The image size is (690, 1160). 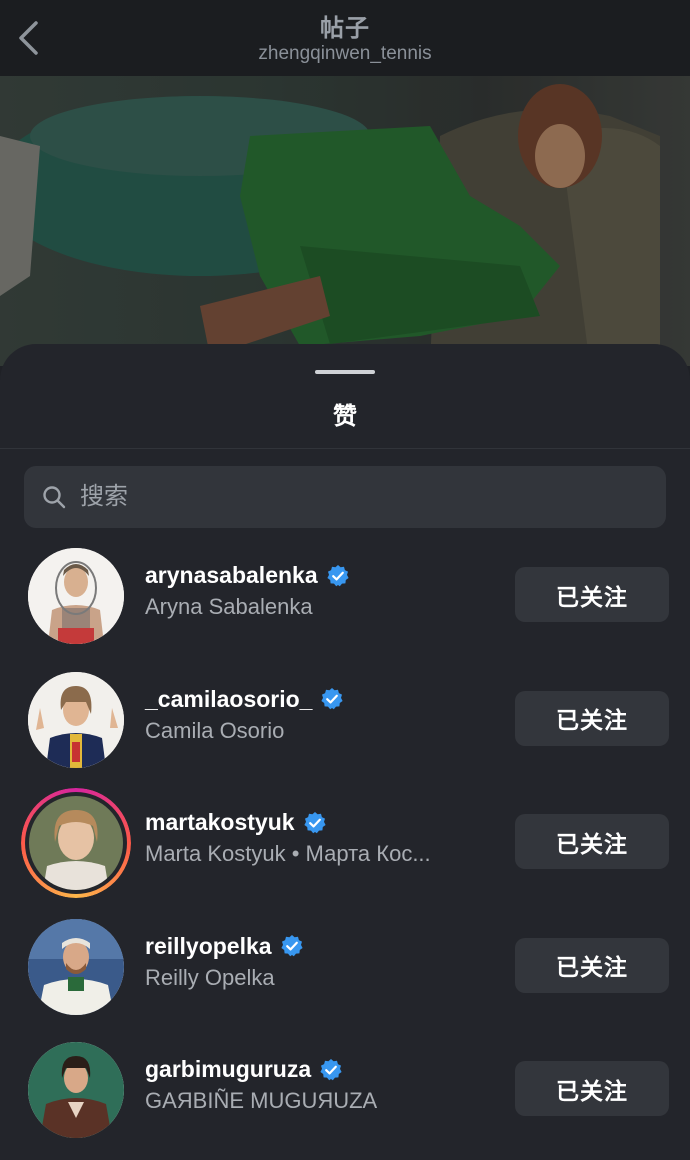 What do you see at coordinates (231, 575) in the screenshot?
I see `username-text: arynasabalenka` at bounding box center [231, 575].